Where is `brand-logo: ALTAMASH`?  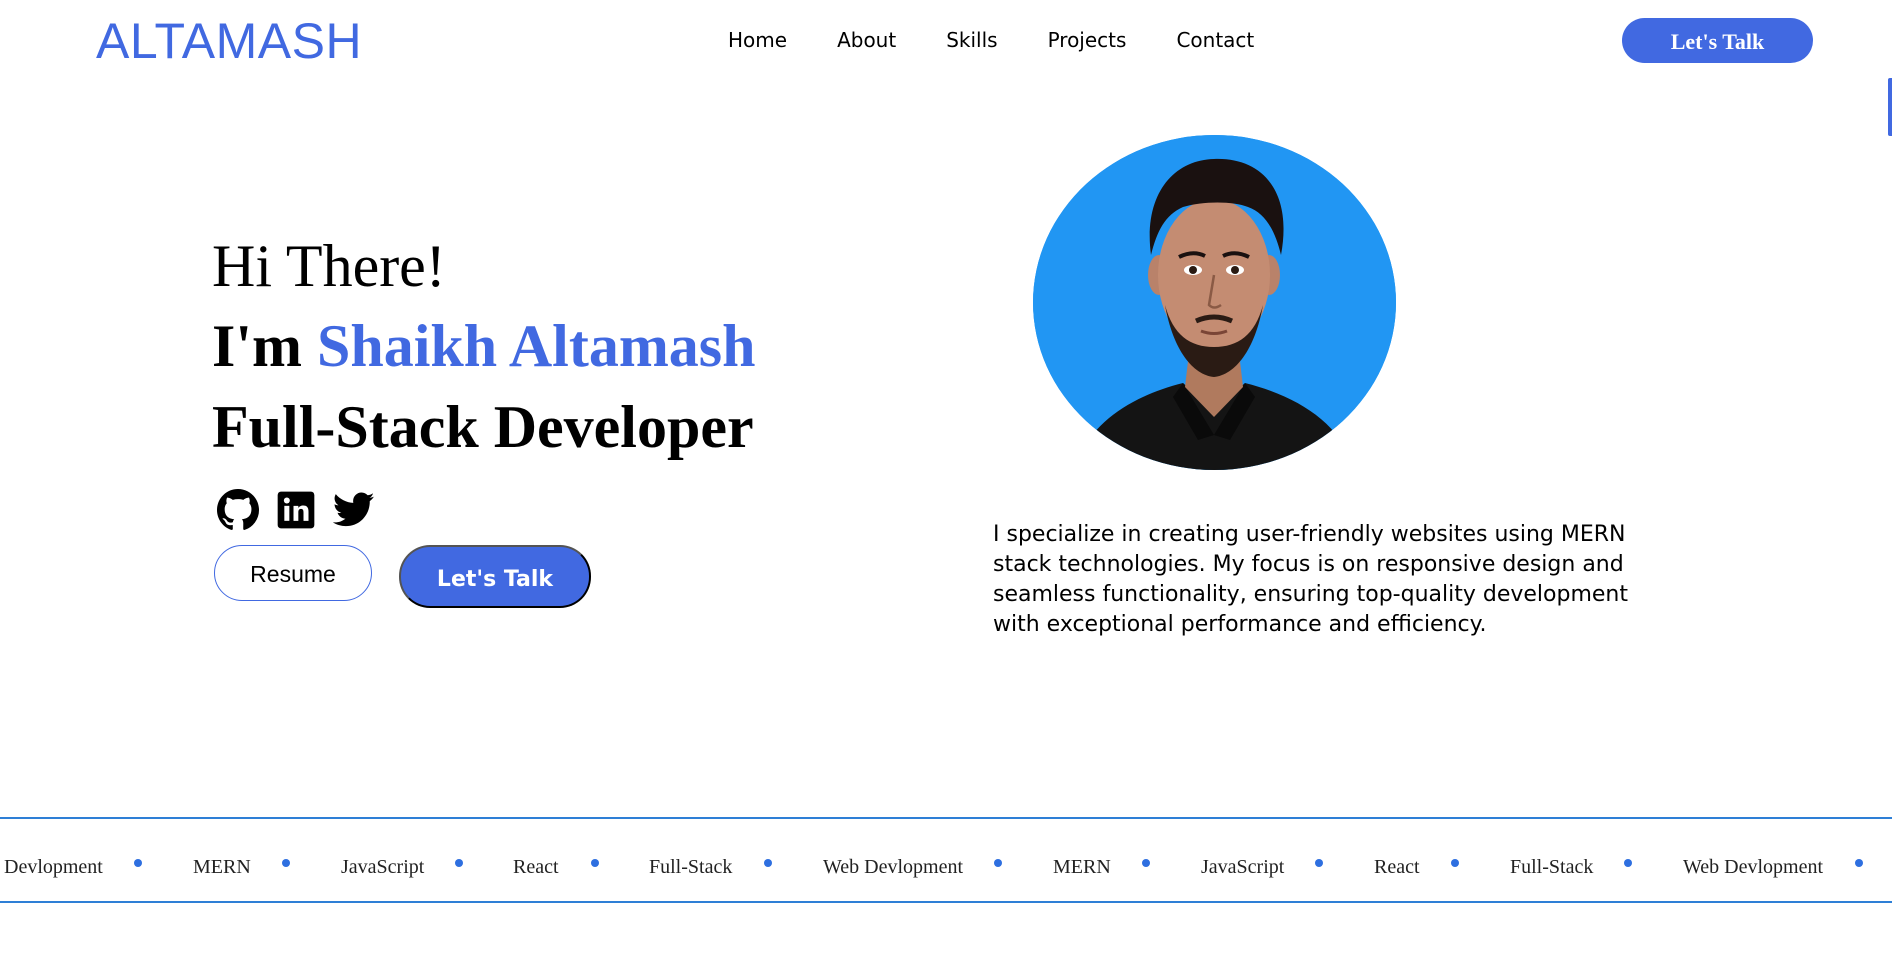
brand-logo: ALTAMASH is located at coordinates (229, 41).